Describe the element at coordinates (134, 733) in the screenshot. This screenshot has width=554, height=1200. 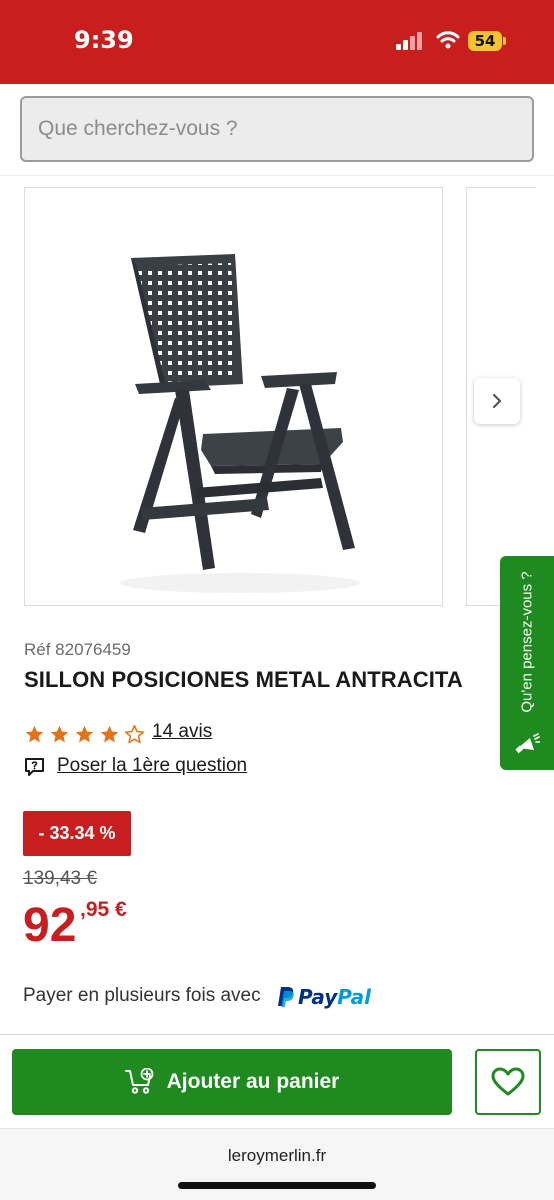
I see `star-empty-icon` at that location.